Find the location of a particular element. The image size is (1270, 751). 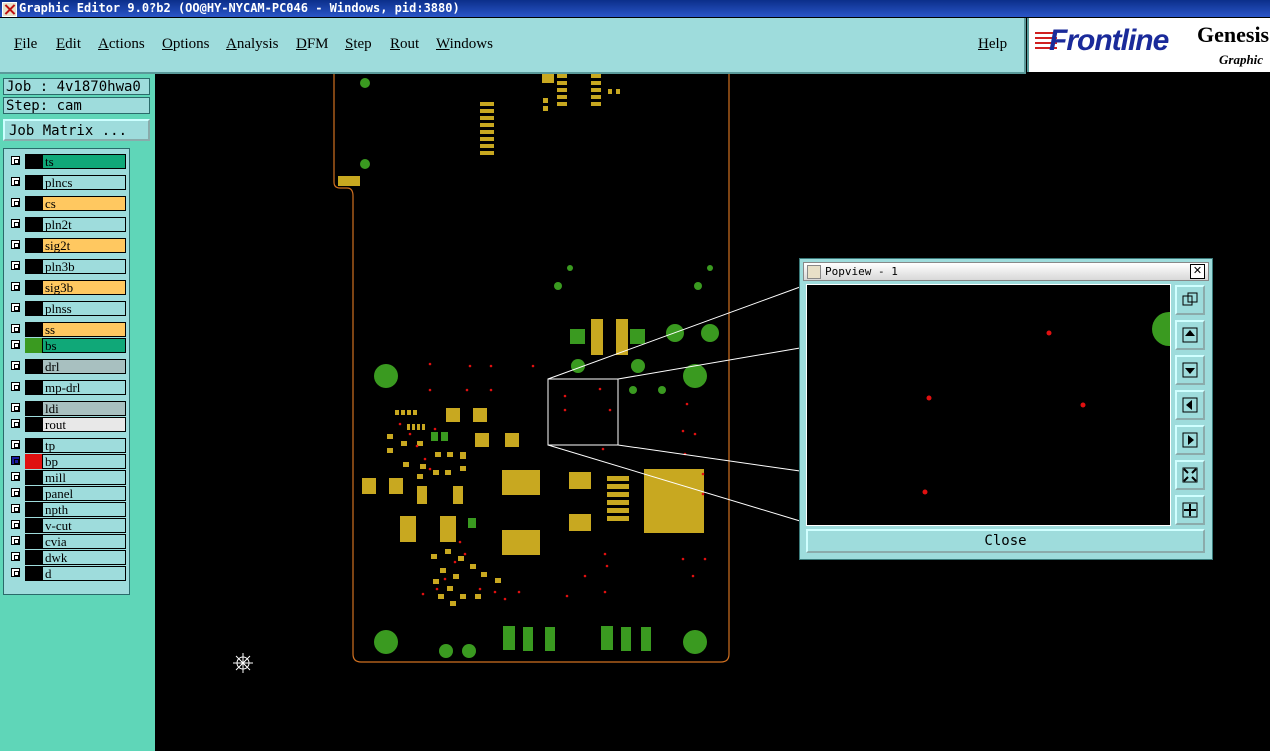

layer-row-bp: bp is located at coordinates (66, 461).